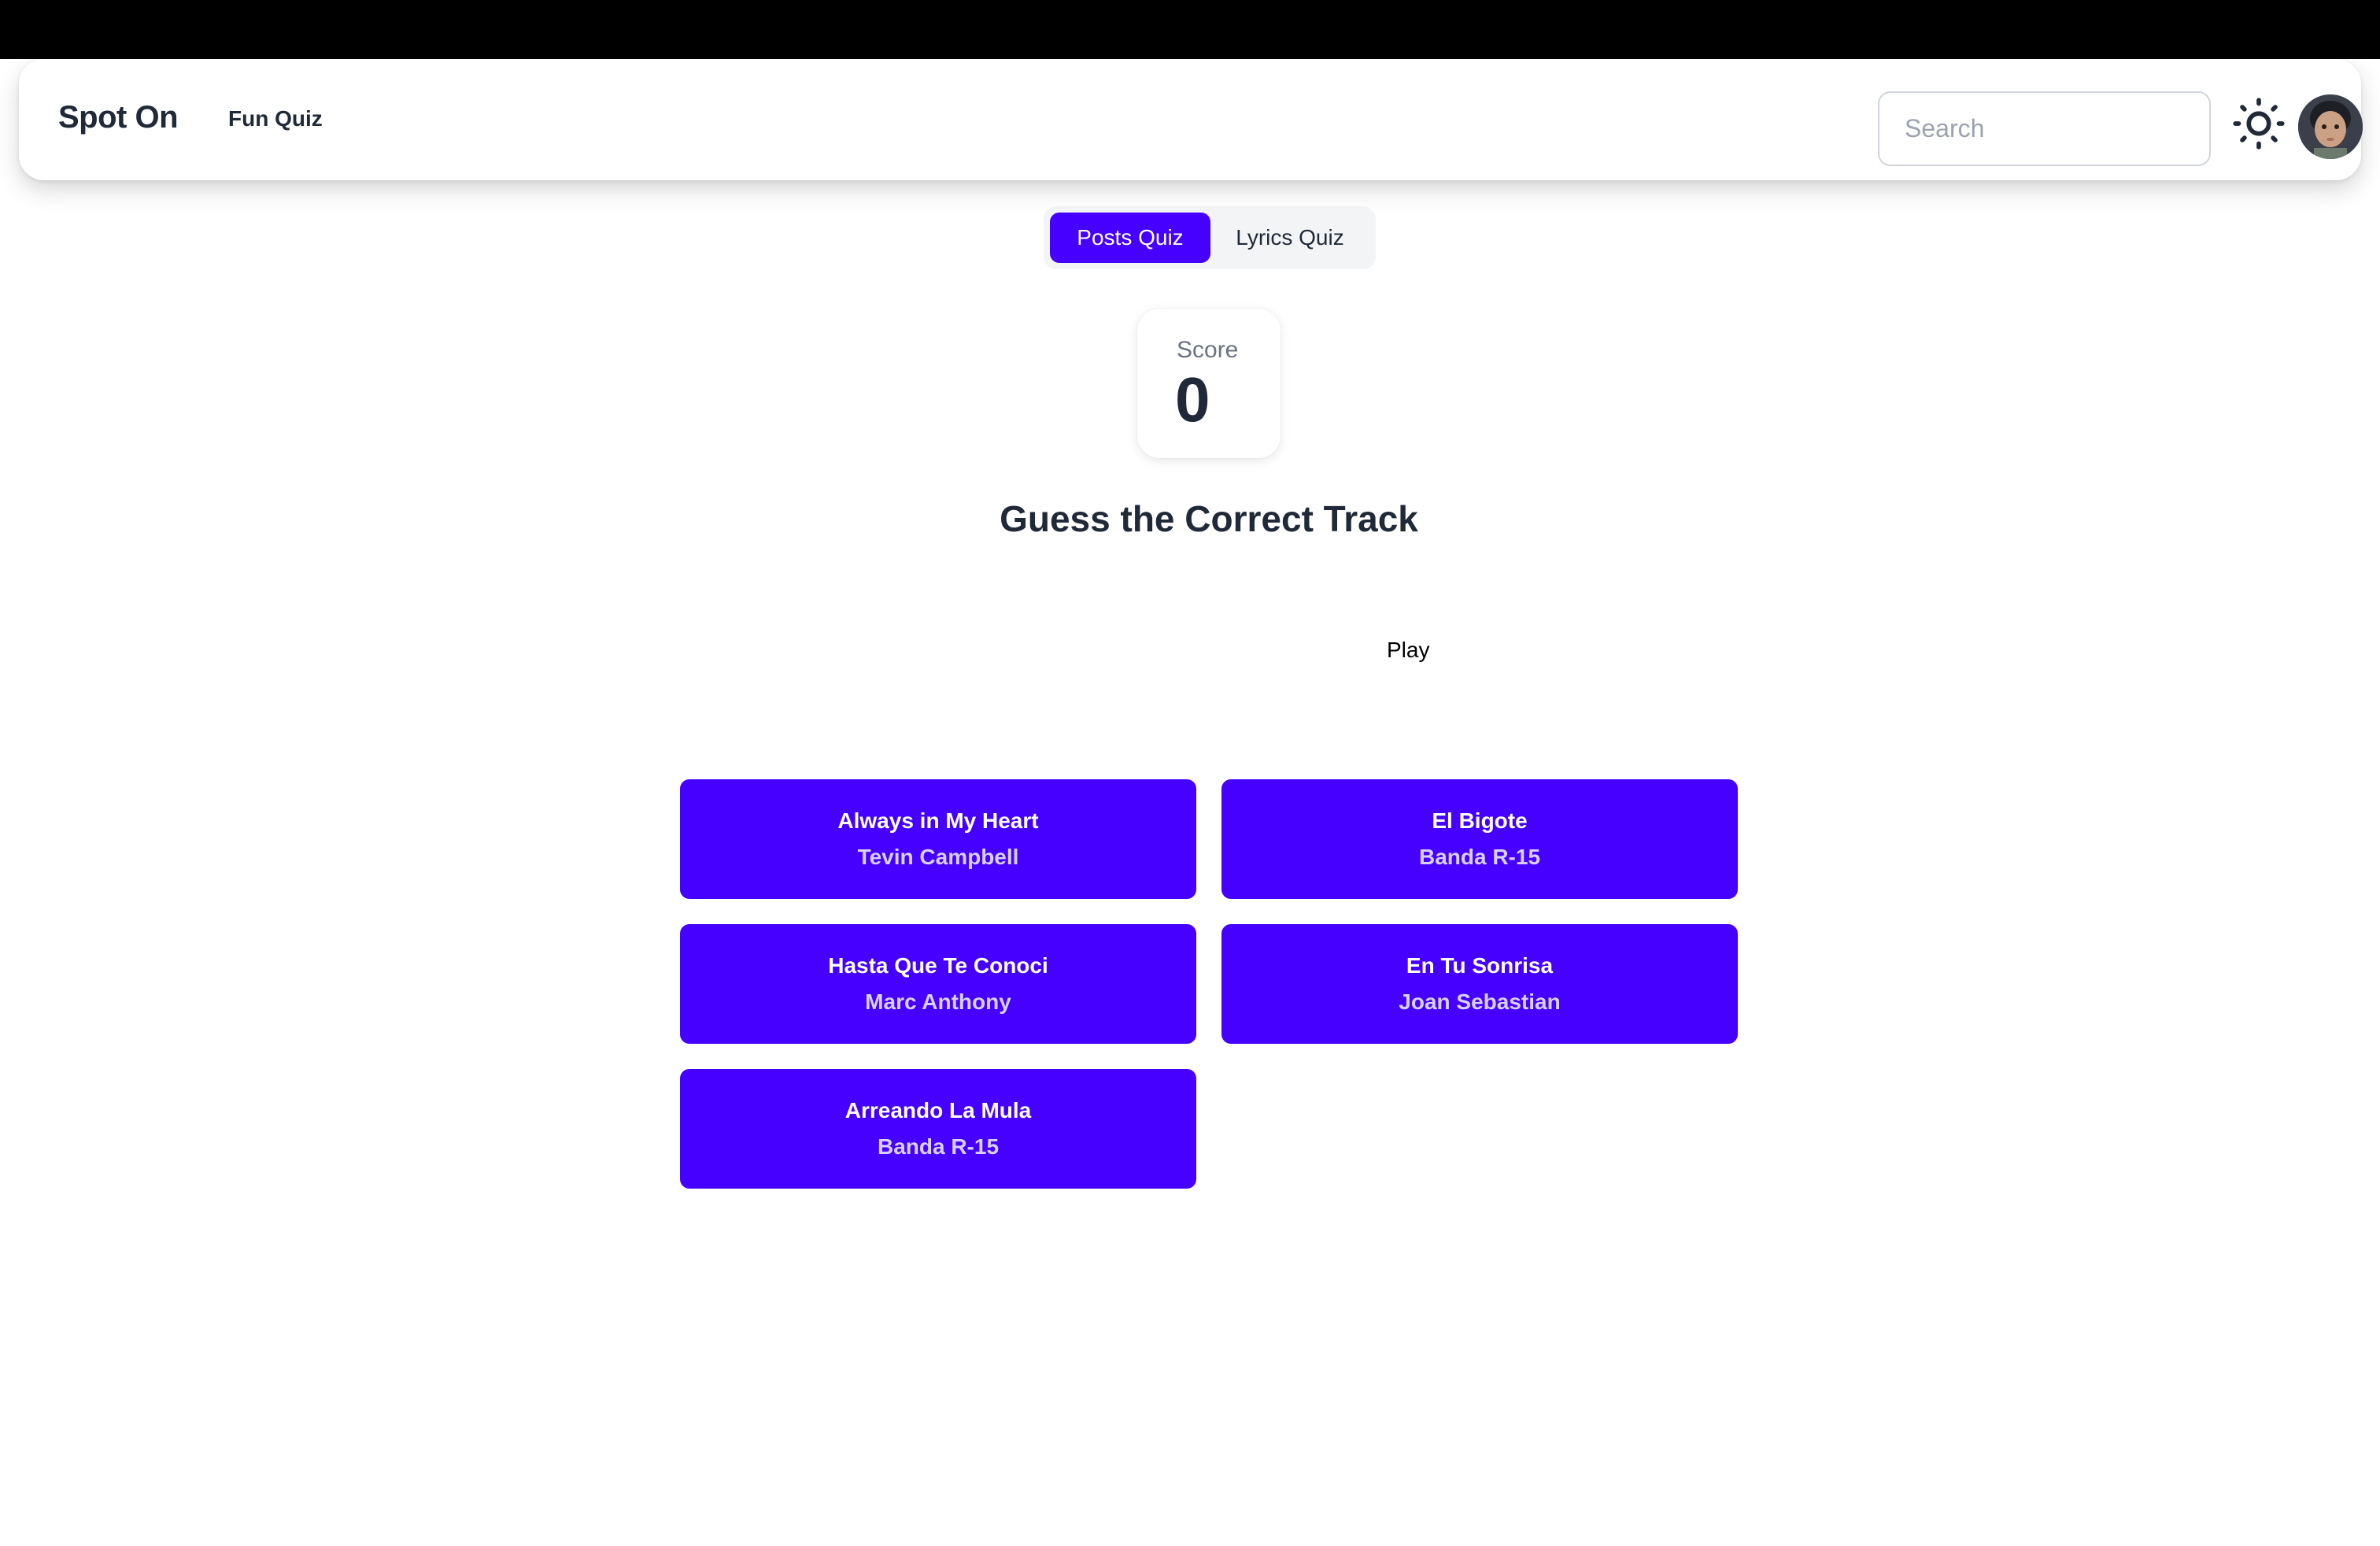 The image size is (2380, 1546). Describe the element at coordinates (938, 857) in the screenshot. I see `answer-artist: Tevin Campbell` at that location.